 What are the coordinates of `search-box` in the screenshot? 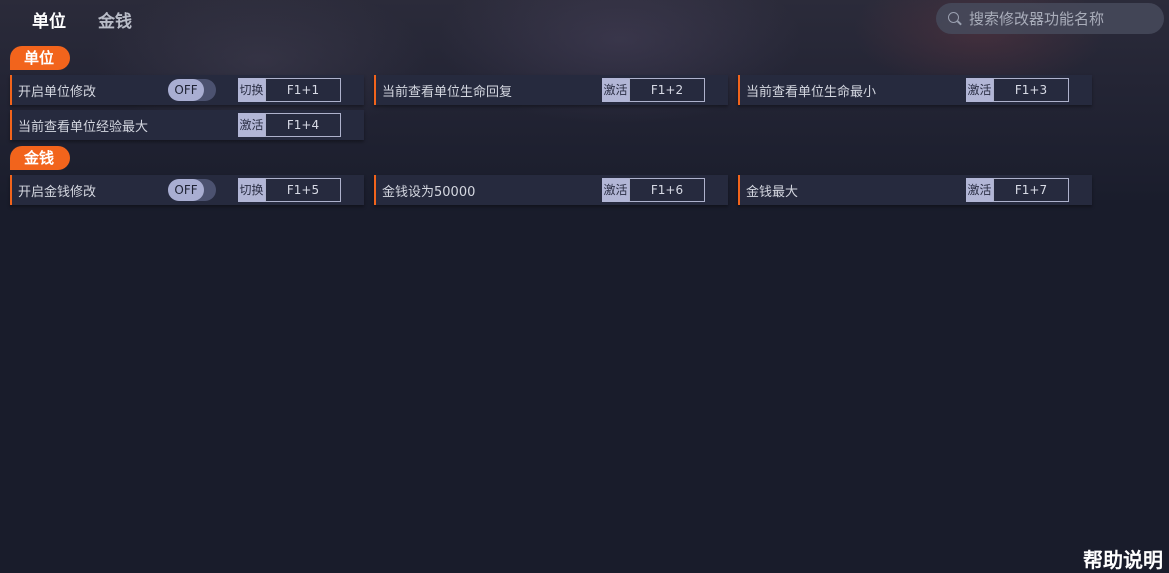 It's located at (1050, 18).